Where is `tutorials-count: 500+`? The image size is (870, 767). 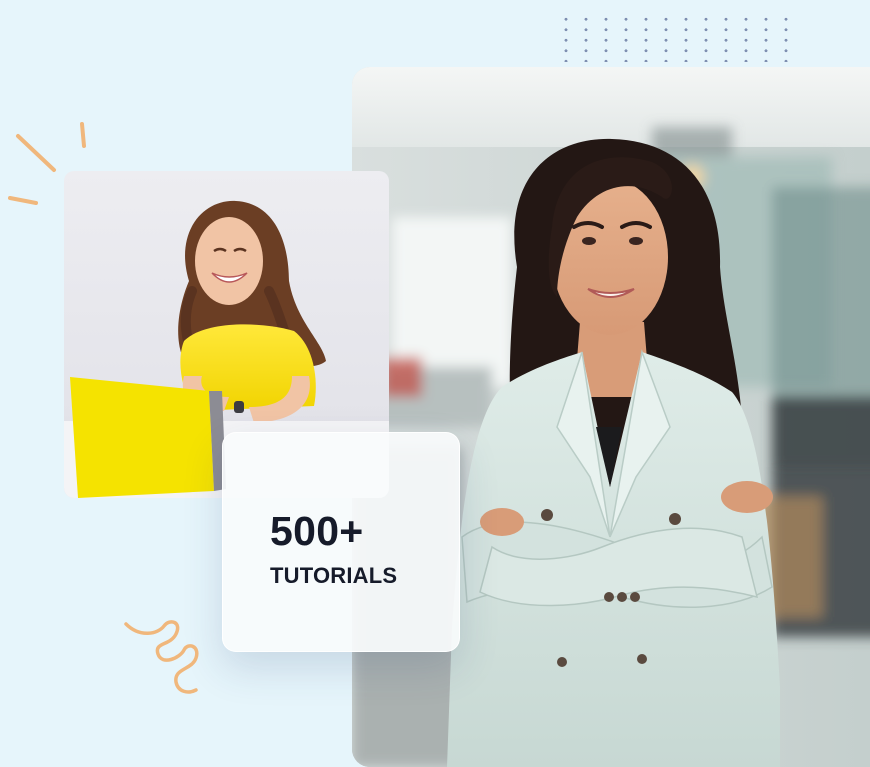
tutorials-count: 500+ is located at coordinates (317, 531).